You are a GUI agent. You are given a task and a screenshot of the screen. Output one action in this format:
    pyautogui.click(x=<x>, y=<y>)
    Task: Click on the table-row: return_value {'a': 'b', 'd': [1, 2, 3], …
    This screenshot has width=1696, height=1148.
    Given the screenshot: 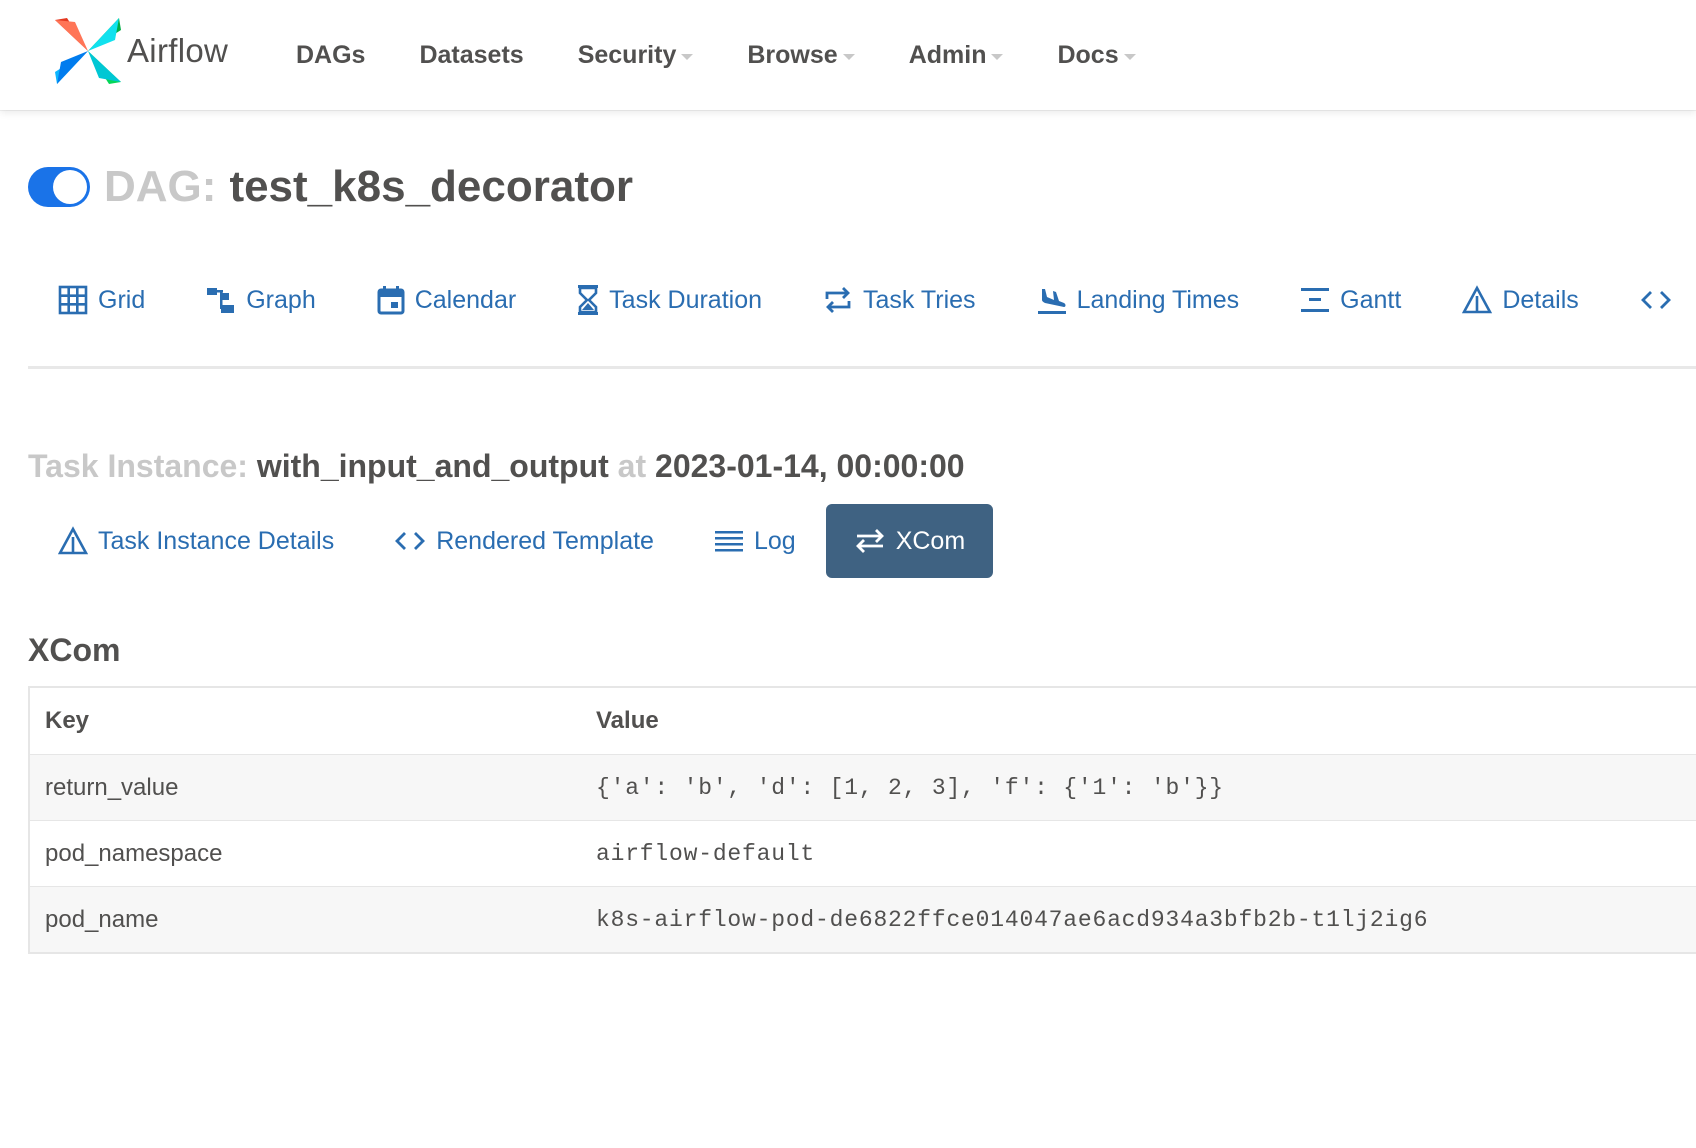 What is the action you would take?
    pyautogui.click(x=862, y=787)
    